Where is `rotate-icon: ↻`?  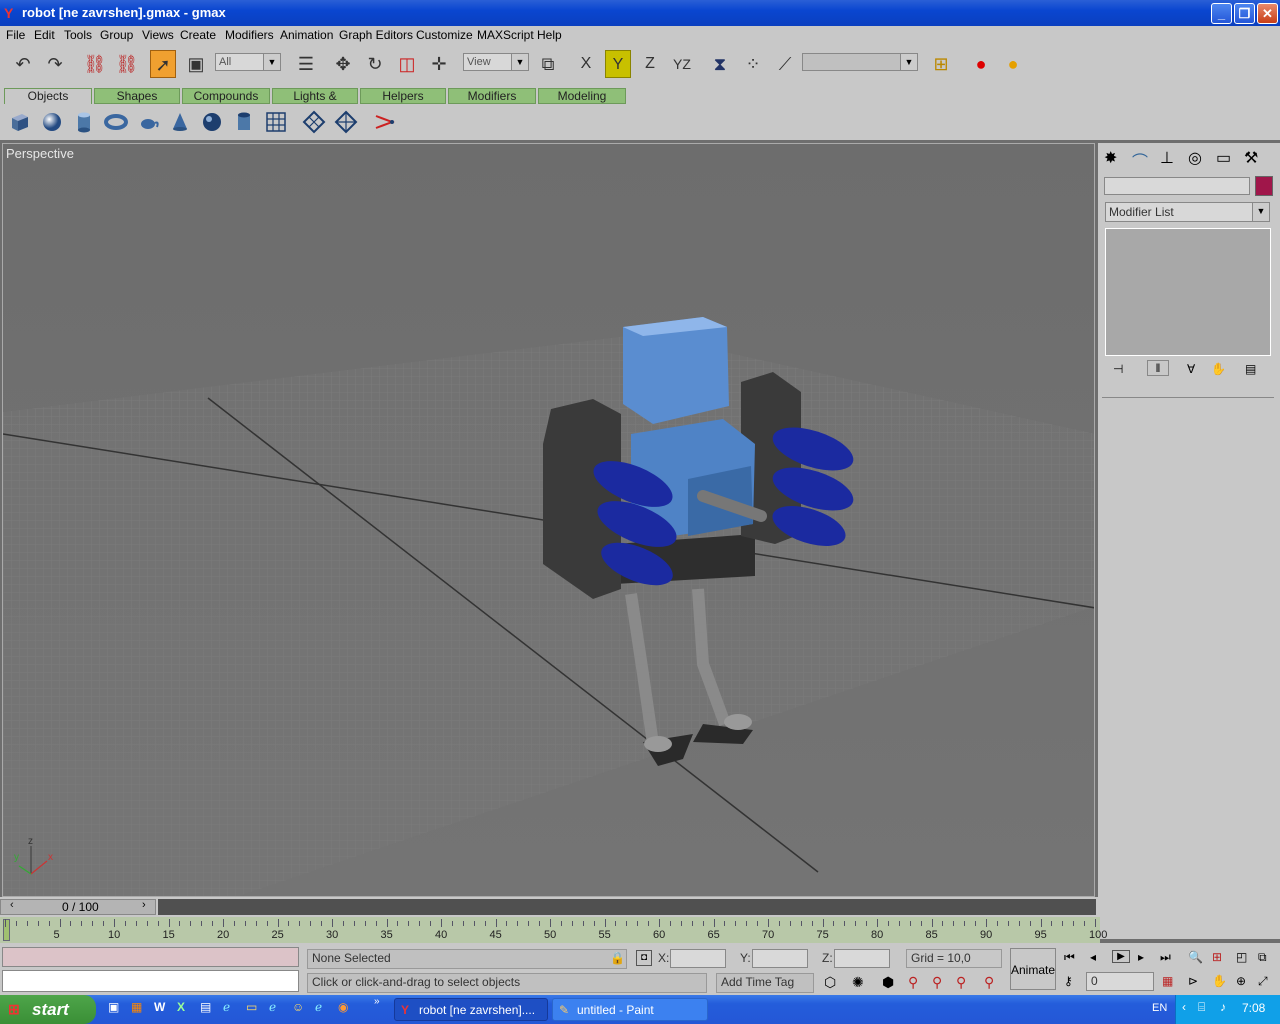 rotate-icon: ↻ is located at coordinates (375, 64).